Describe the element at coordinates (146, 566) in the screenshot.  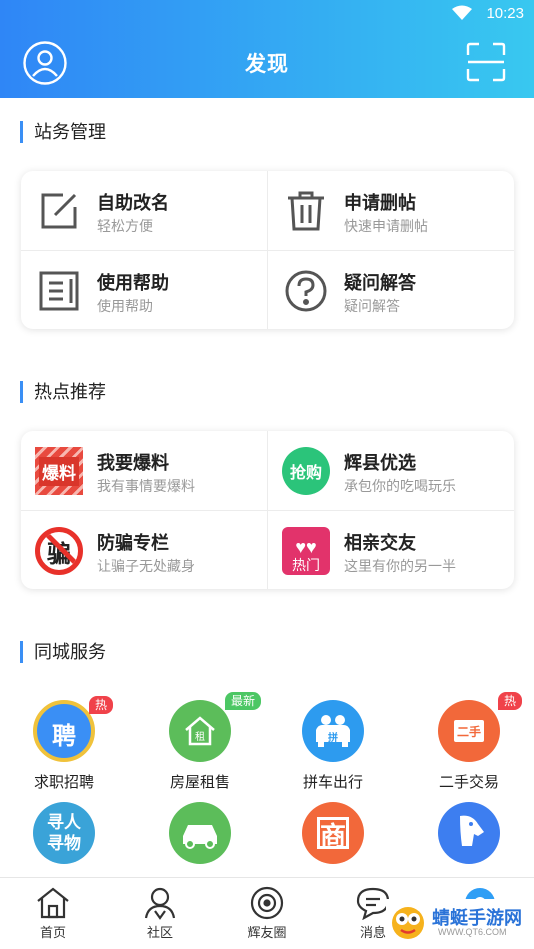
I see `item-subtitle: 让骗子无处藏身` at that location.